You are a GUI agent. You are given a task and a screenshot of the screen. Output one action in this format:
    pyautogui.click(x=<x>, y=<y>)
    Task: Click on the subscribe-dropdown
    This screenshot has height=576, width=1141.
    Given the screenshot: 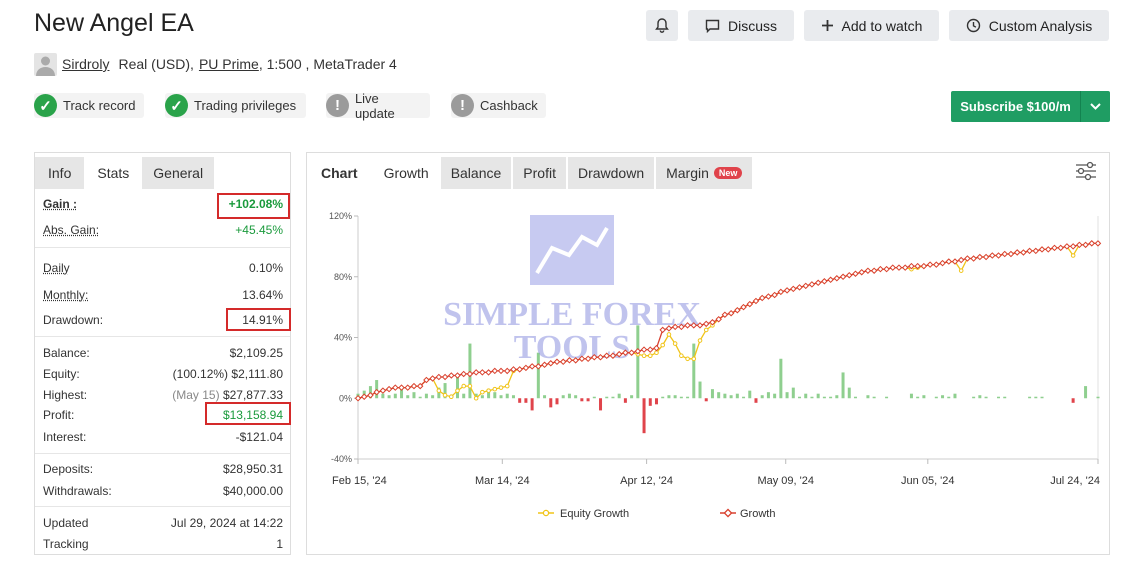 What is the action you would take?
    pyautogui.click(x=1095, y=106)
    